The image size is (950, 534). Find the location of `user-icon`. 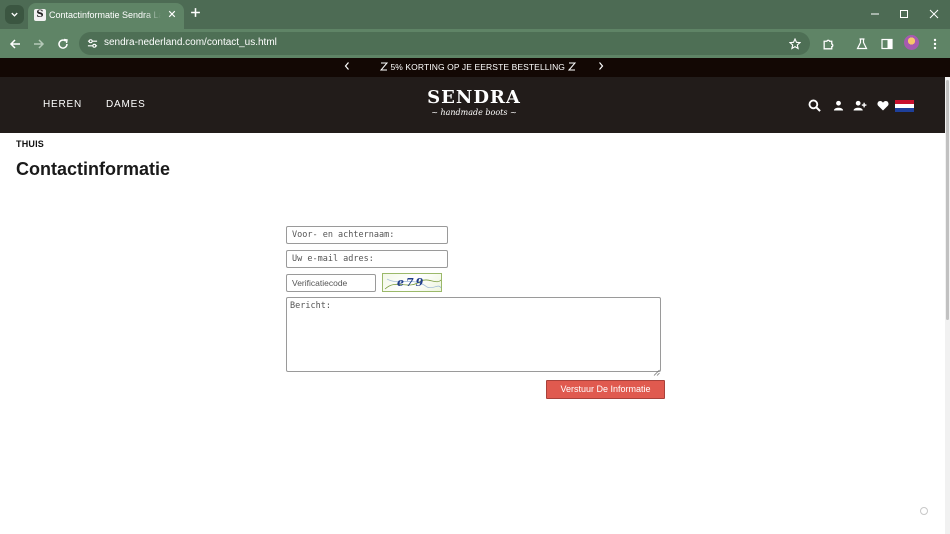

user-icon is located at coordinates (838, 105).